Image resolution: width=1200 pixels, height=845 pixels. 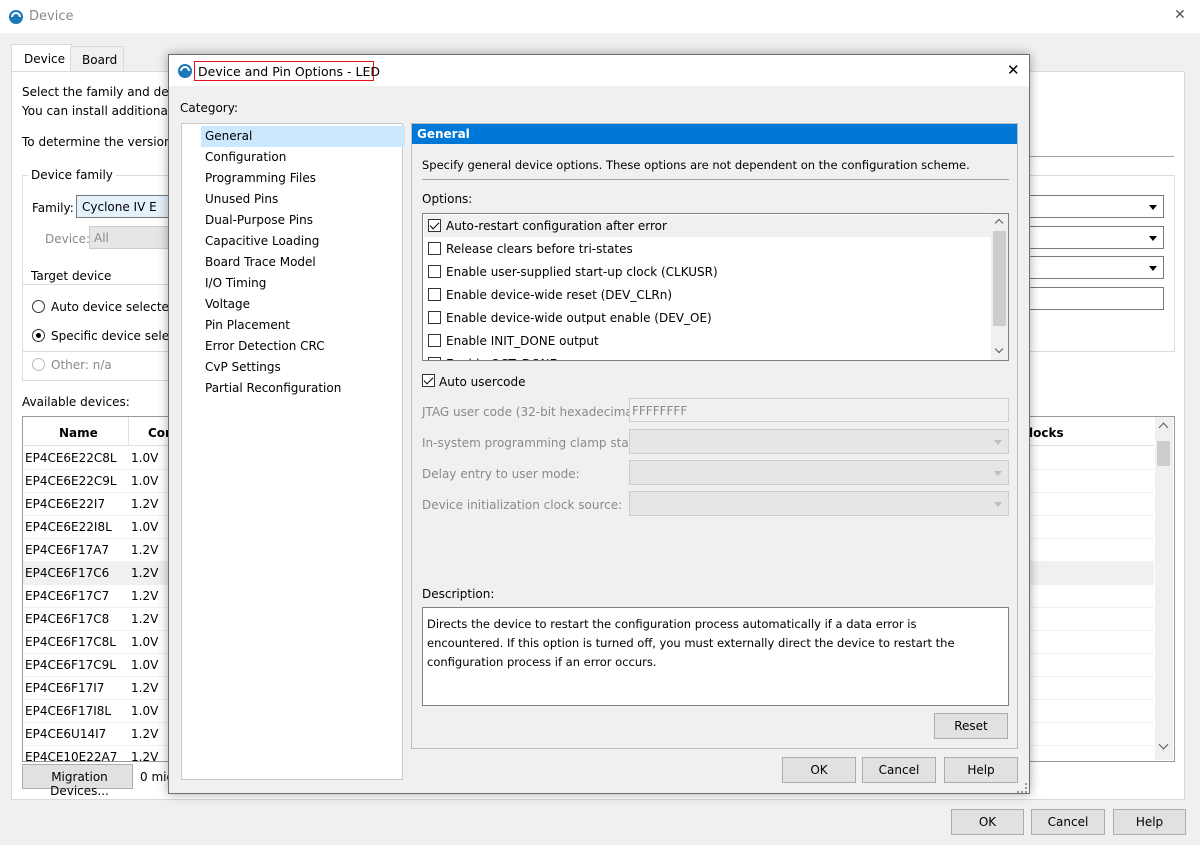 I want to click on options-scrollbar, so click(x=999, y=287).